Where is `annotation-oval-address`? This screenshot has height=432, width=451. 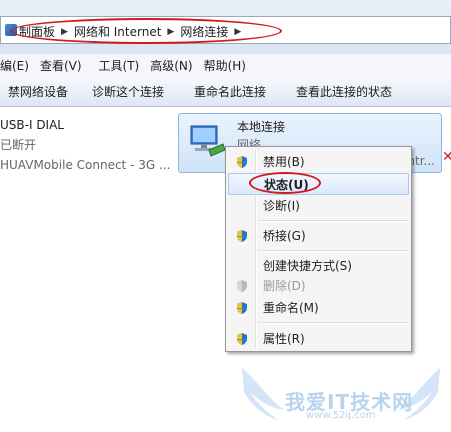 annotation-oval-address is located at coordinates (146, 31).